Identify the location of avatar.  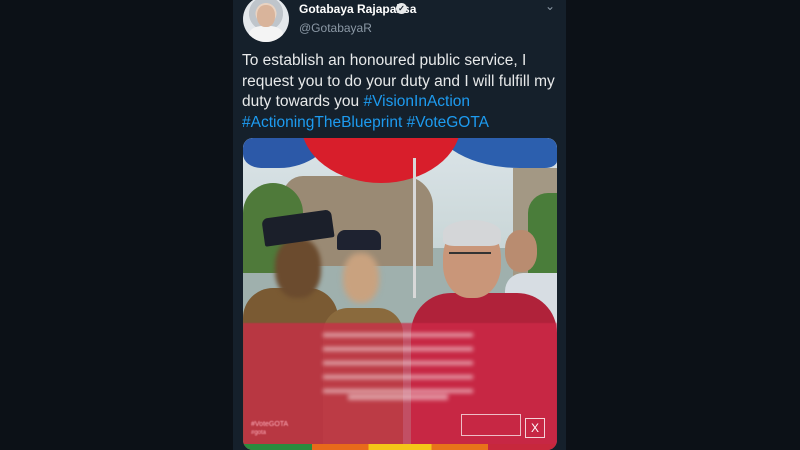
(266, 21).